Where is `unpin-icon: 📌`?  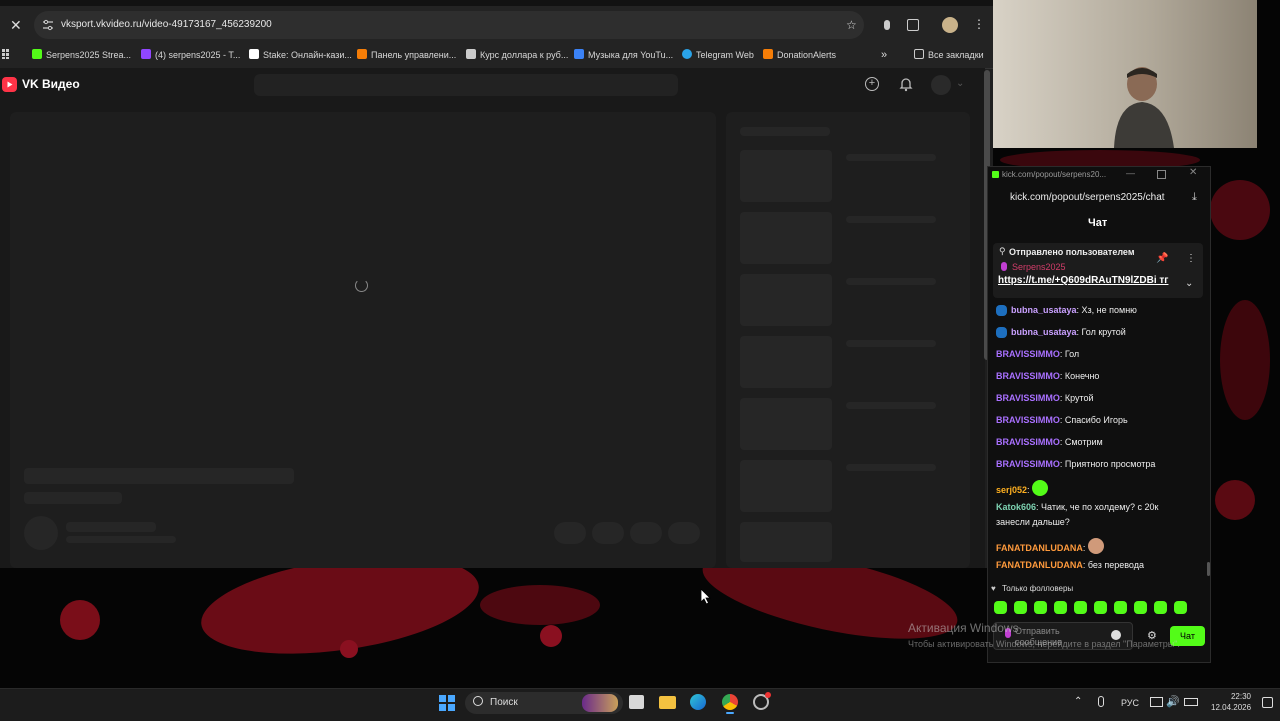
unpin-icon: 📌 is located at coordinates (1162, 258).